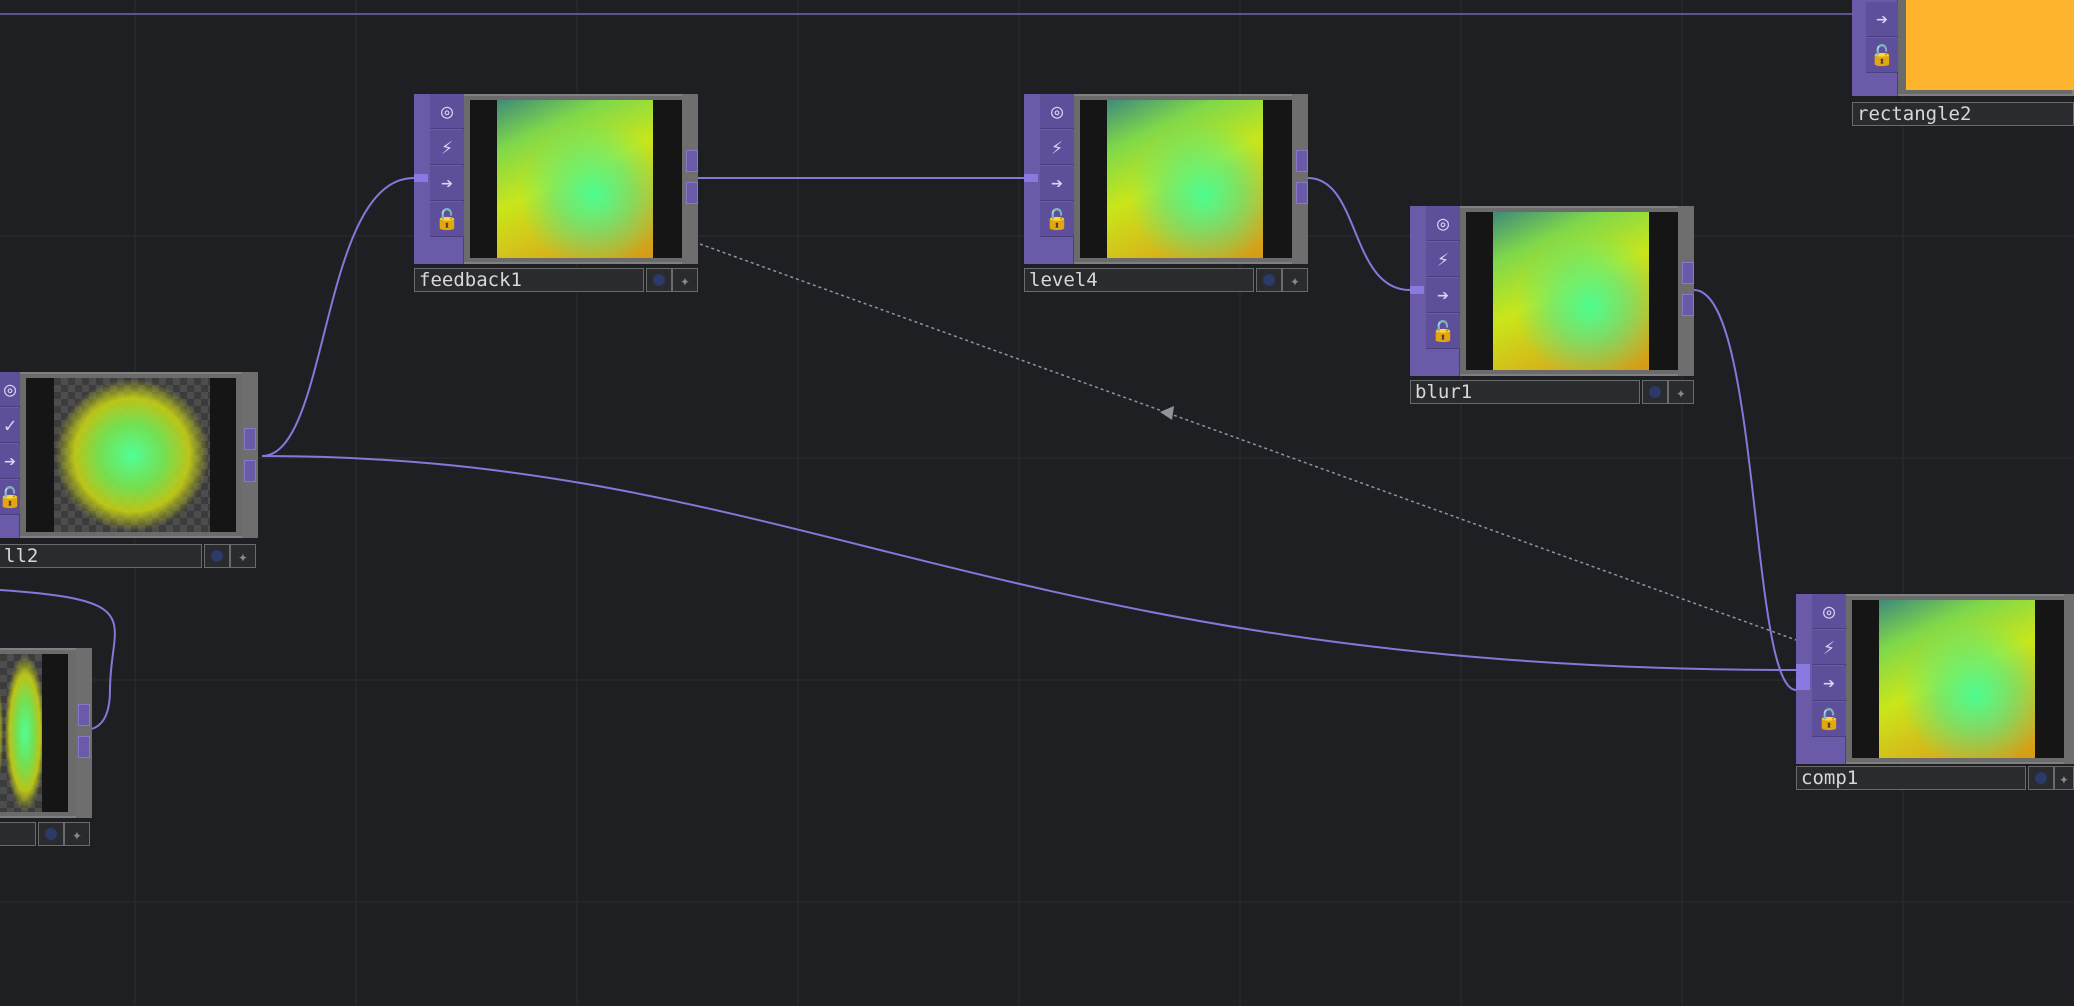 Image resolution: width=2074 pixels, height=1006 pixels. I want to click on node-name-label: rectangle2, so click(1963, 114).